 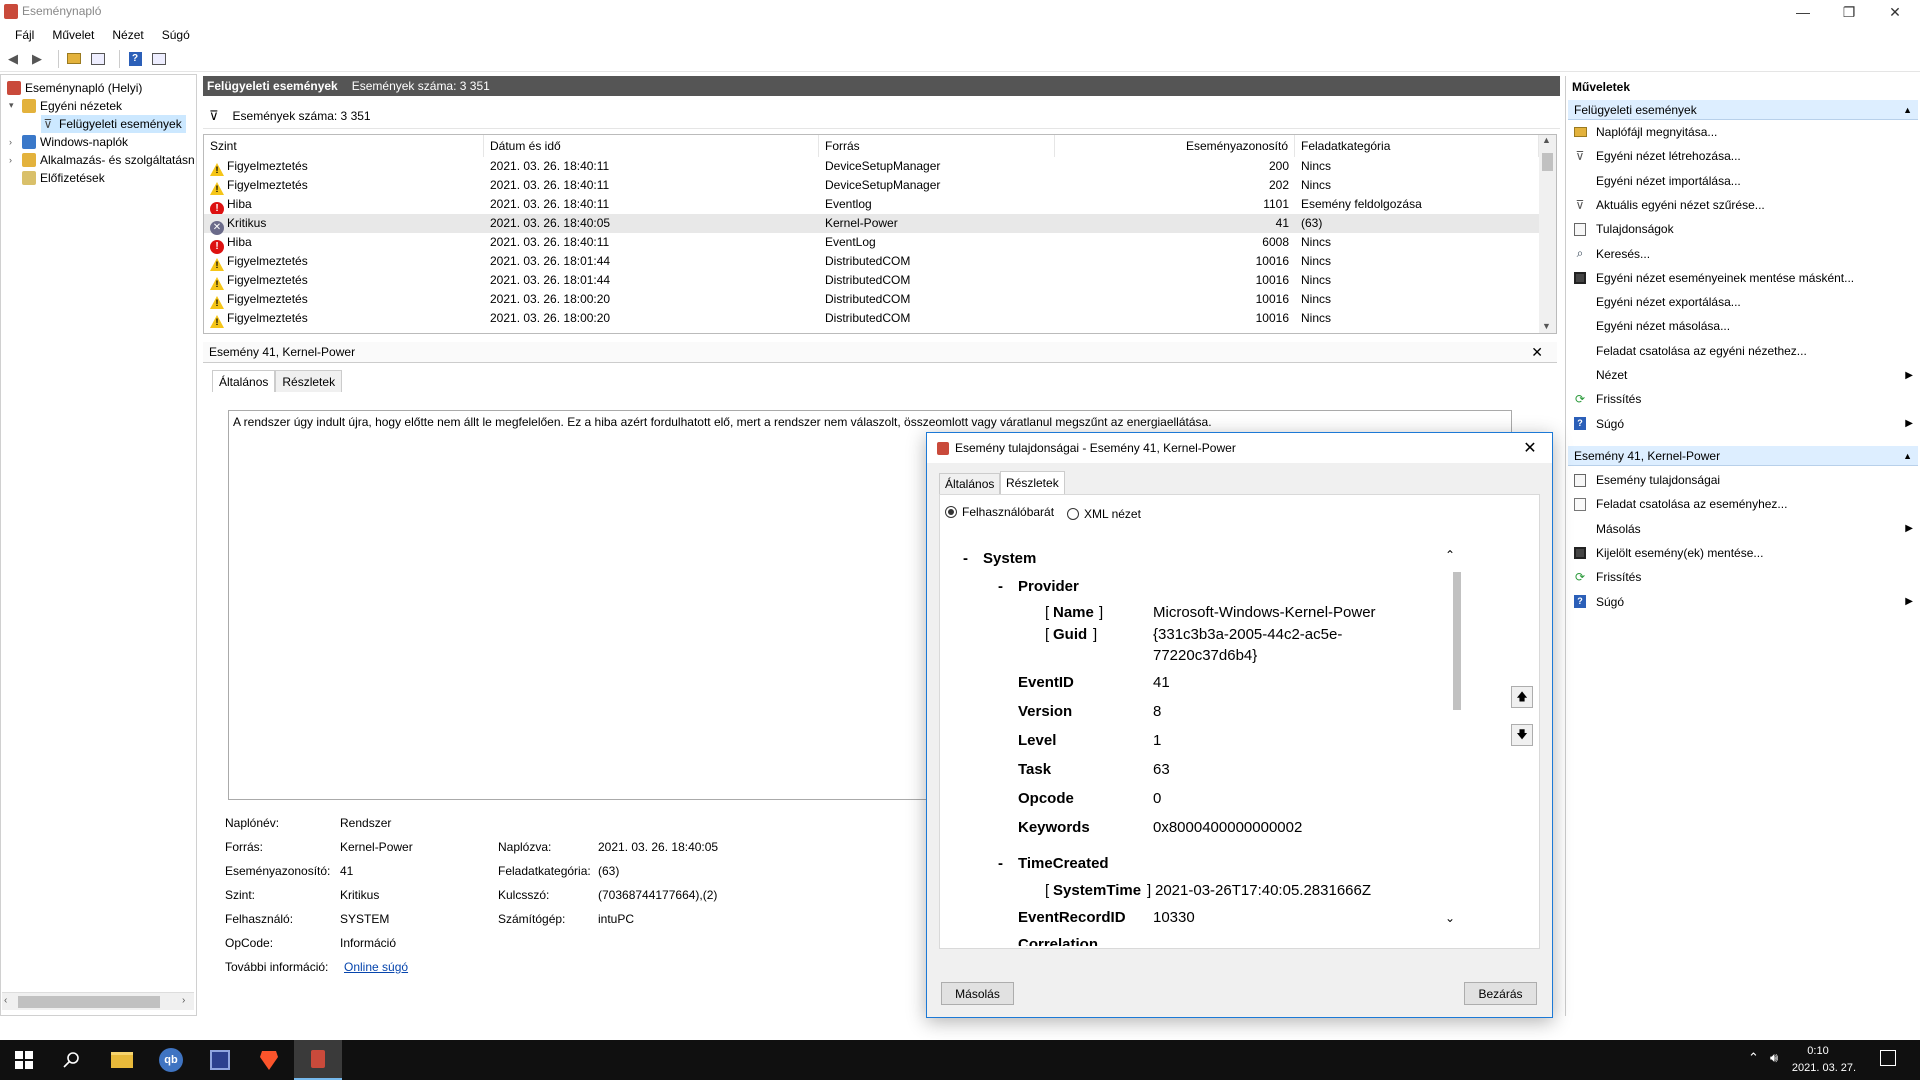 What do you see at coordinates (1803, 12) in the screenshot?
I see `minimize-button: —` at bounding box center [1803, 12].